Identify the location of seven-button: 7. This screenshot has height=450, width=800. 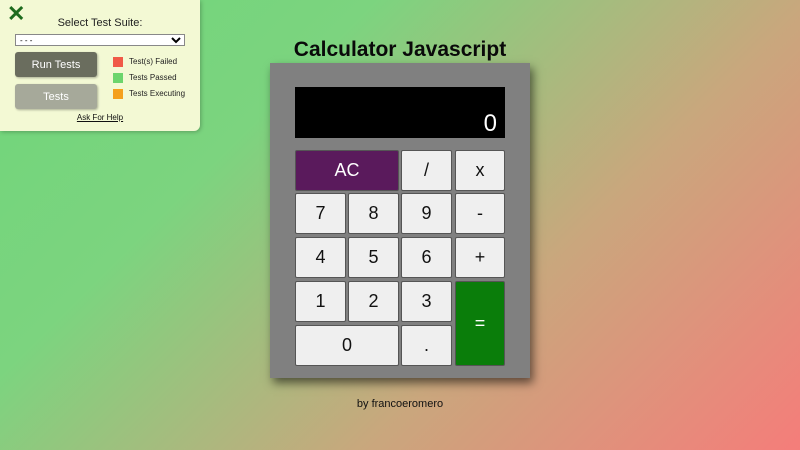
(320, 213).